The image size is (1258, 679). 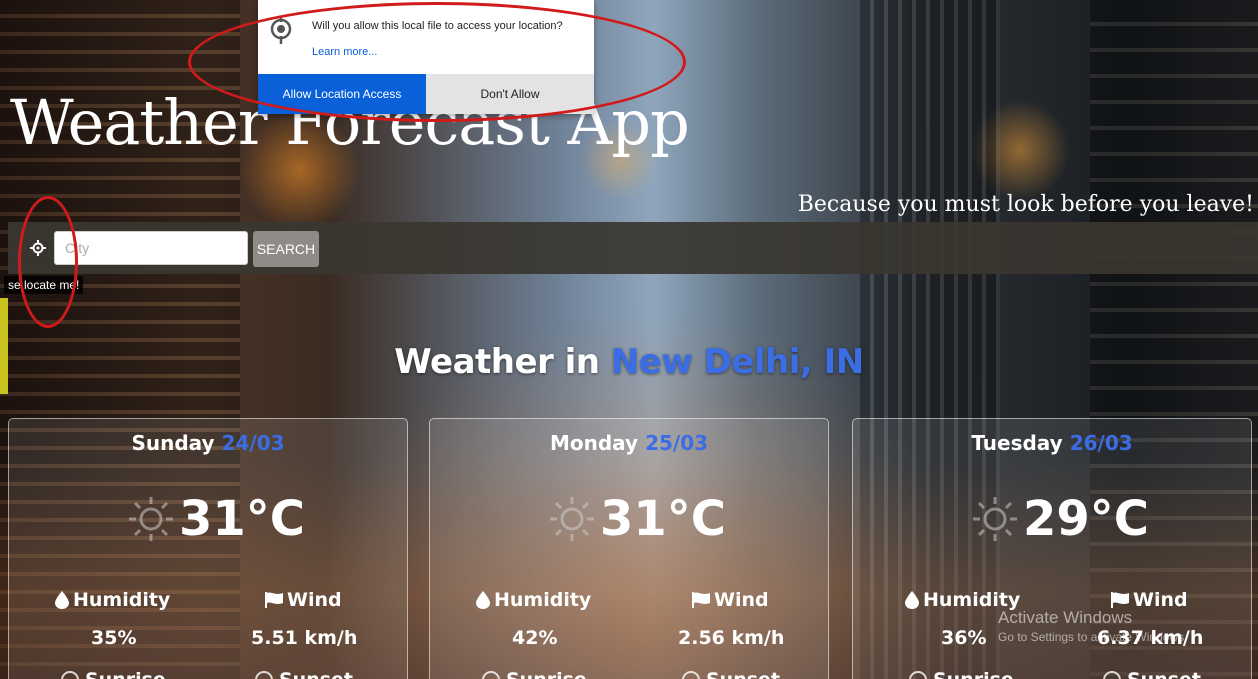 What do you see at coordinates (304, 638) in the screenshot?
I see `wind-value: 5.51 km/h` at bounding box center [304, 638].